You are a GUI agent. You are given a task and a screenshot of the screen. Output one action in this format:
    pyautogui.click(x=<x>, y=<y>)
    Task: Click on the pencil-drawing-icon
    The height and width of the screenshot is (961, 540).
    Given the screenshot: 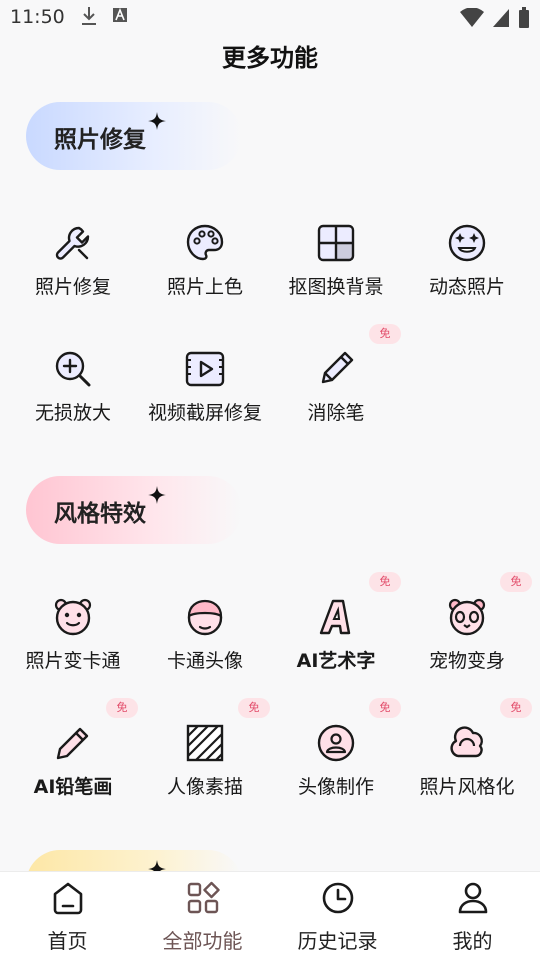 What is the action you would take?
    pyautogui.click(x=72, y=743)
    